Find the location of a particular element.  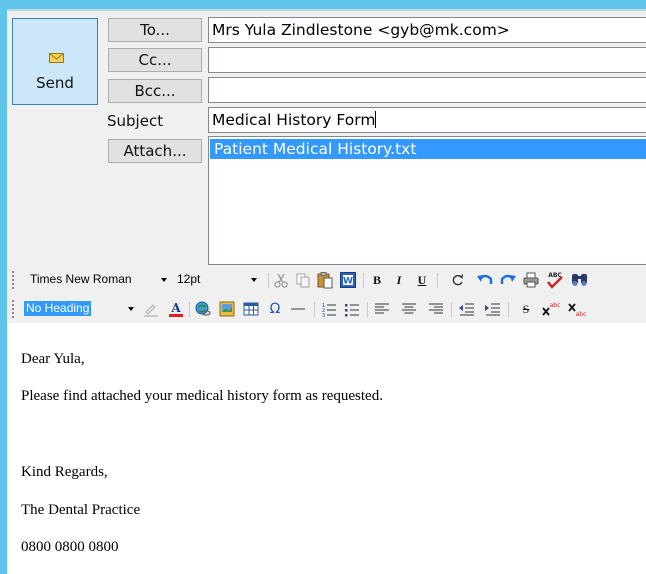

paste-icon is located at coordinates (325, 280).